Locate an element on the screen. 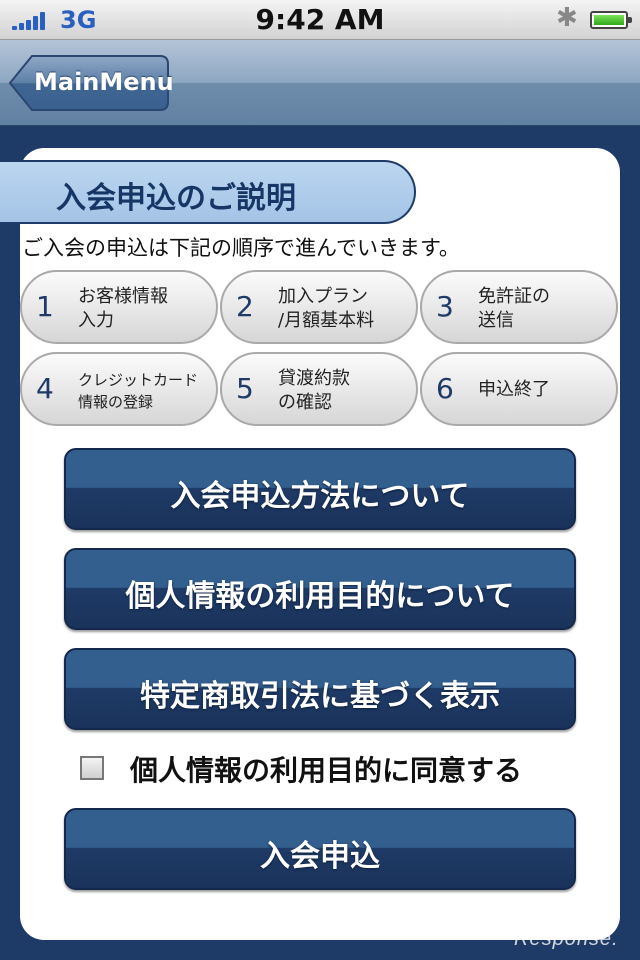  membership-method-button: 入会申込方法について is located at coordinates (320, 489).